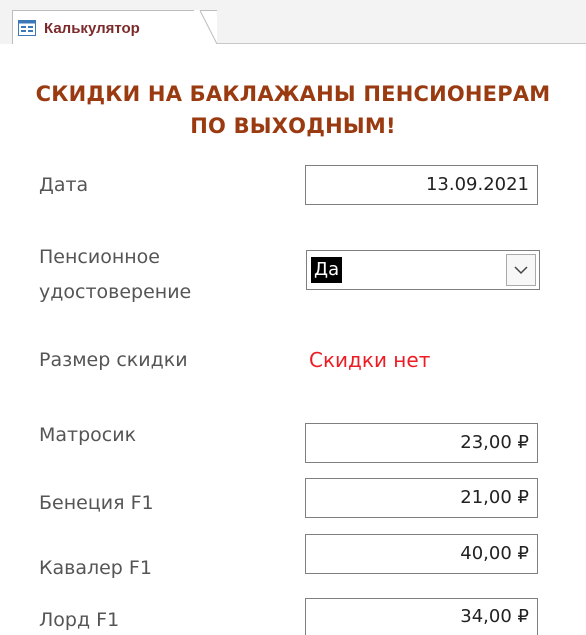 Image resolution: width=586 pixels, height=635 pixels. I want to click on chevron-down-icon, so click(521, 270).